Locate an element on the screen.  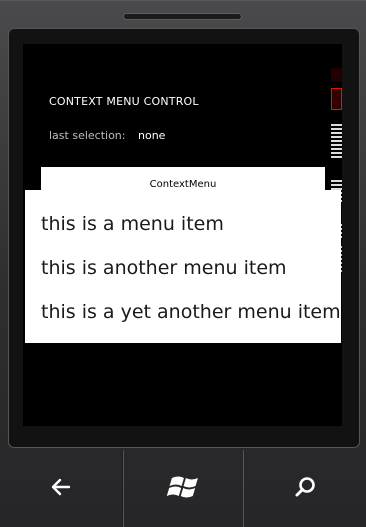
last-selection-label: last selection: is located at coordinates (87, 135).